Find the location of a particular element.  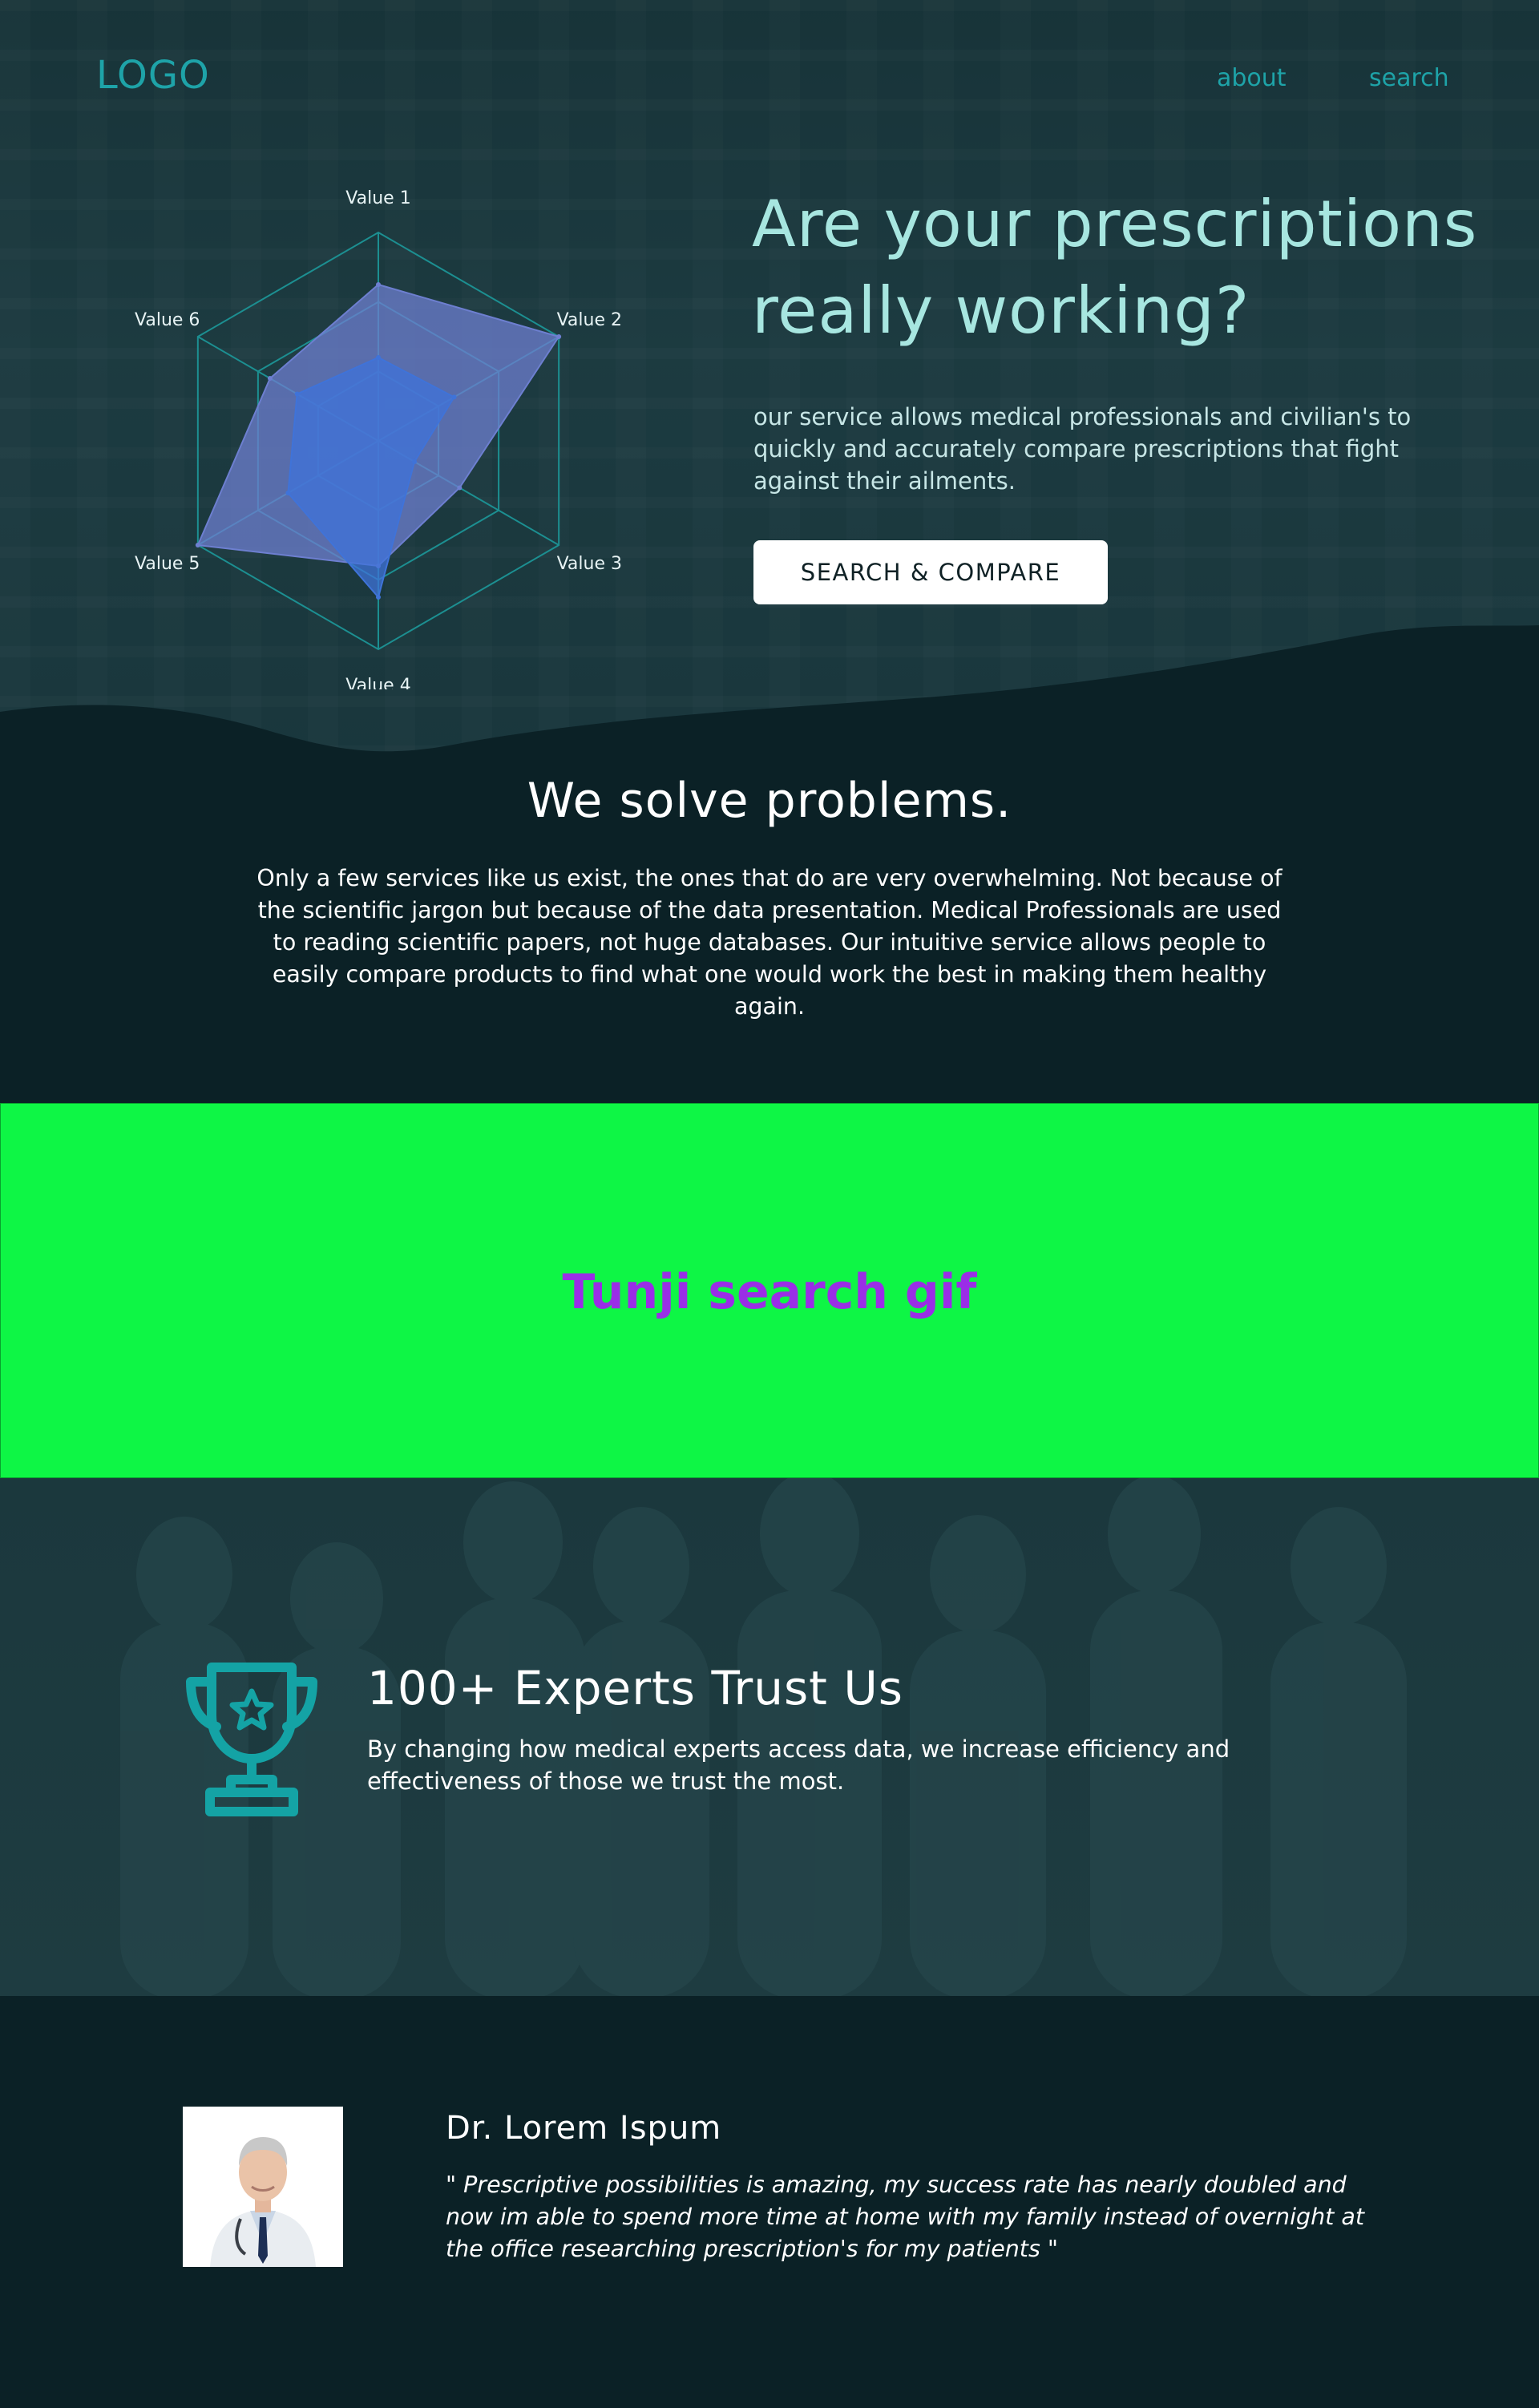

radar-axis-label: Value 6 is located at coordinates (167, 320).